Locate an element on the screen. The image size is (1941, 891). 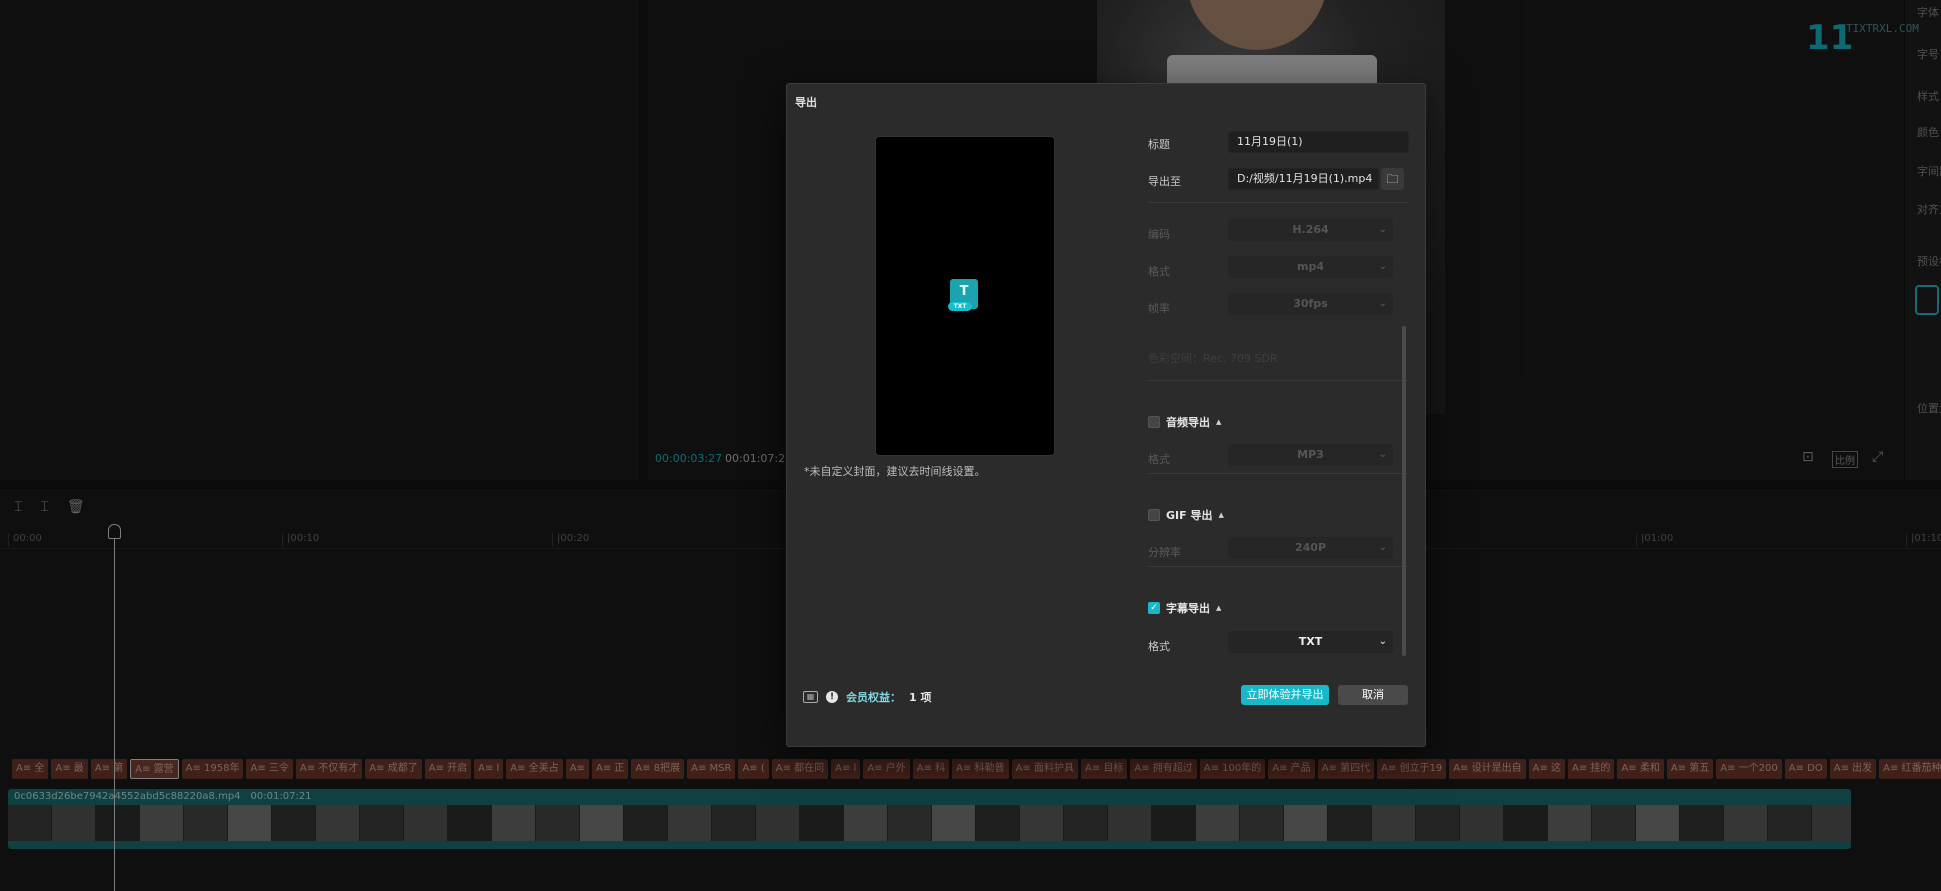
txt-file-icon: T TXT is located at coordinates (963, 295).